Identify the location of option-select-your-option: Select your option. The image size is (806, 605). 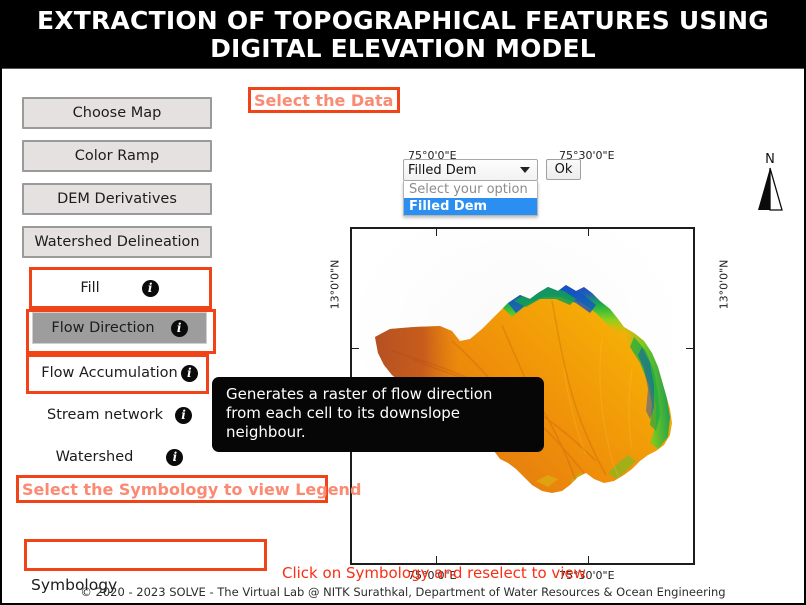
(470, 189).